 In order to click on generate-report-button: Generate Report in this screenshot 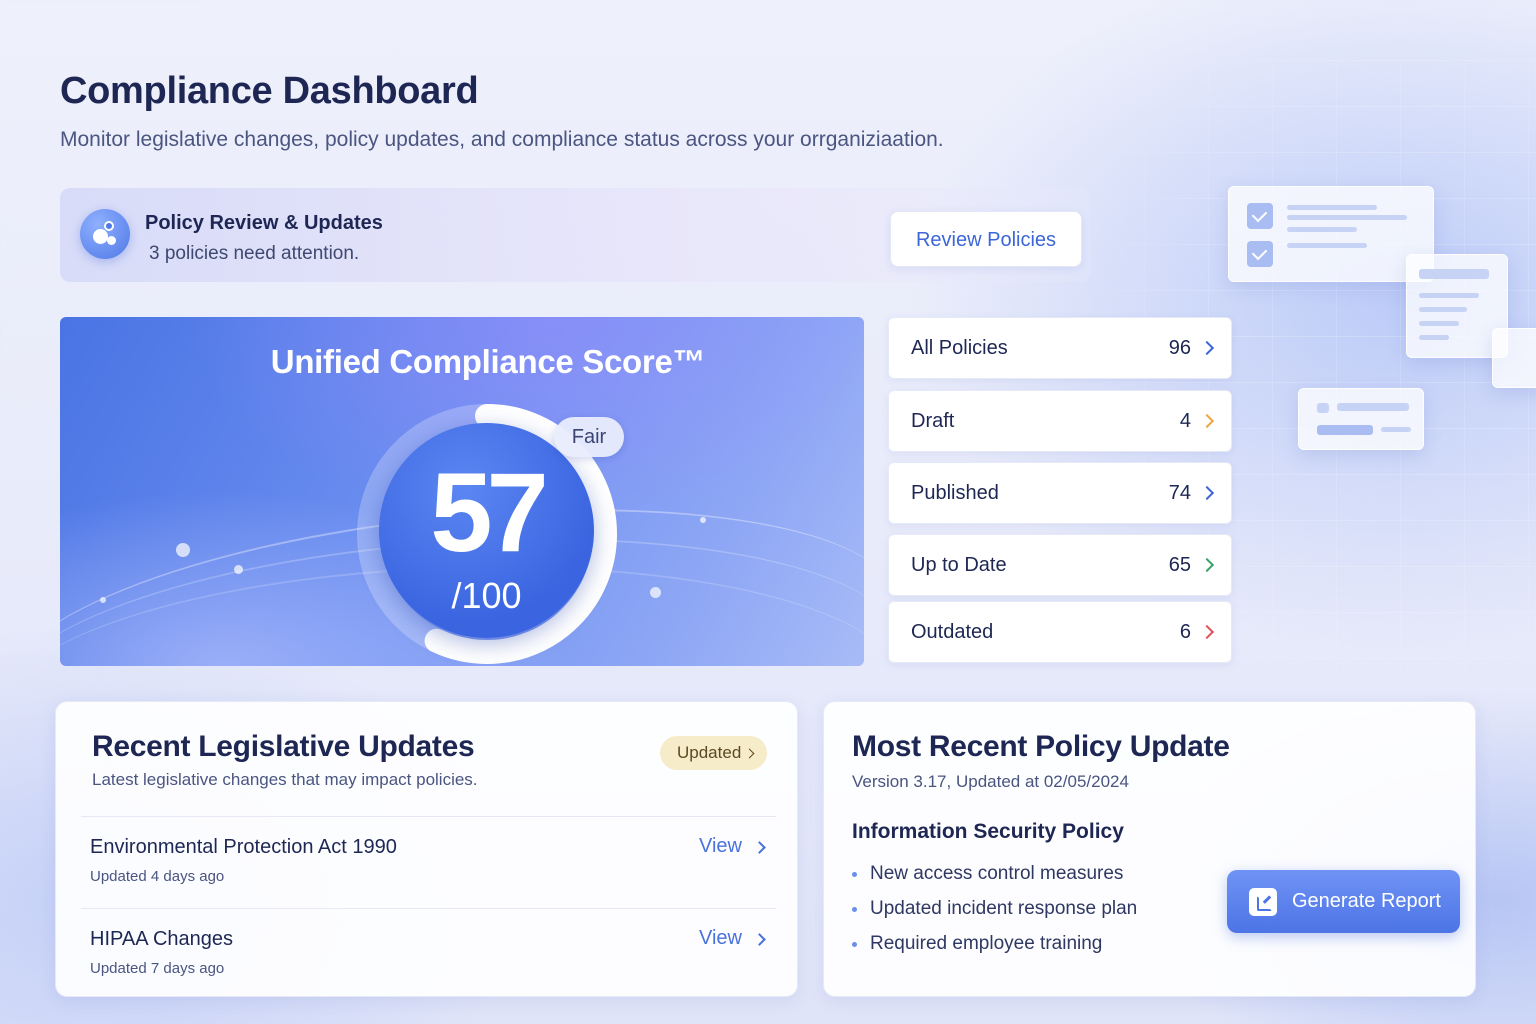, I will do `click(1343, 901)`.